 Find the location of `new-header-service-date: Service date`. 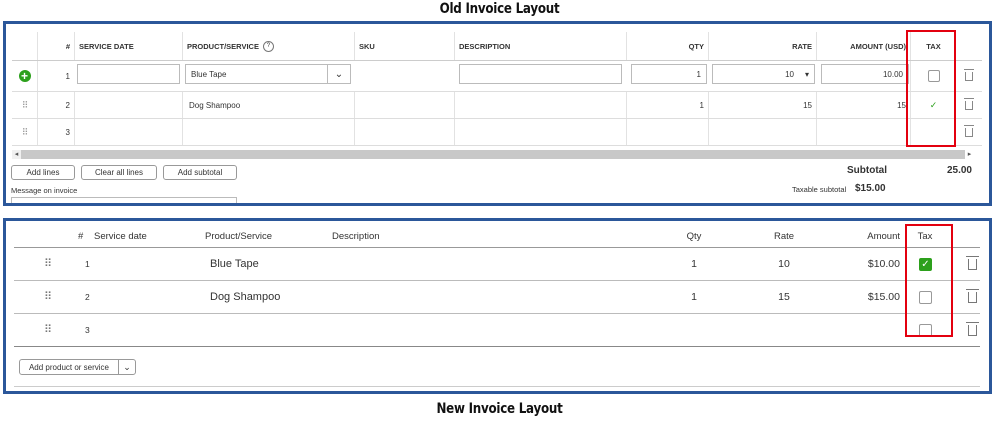

new-header-service-date: Service date is located at coordinates (120, 236).